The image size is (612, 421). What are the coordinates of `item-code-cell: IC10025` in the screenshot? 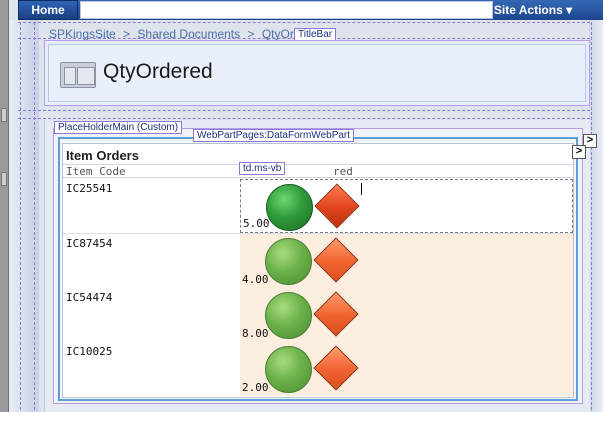 It's located at (151, 369).